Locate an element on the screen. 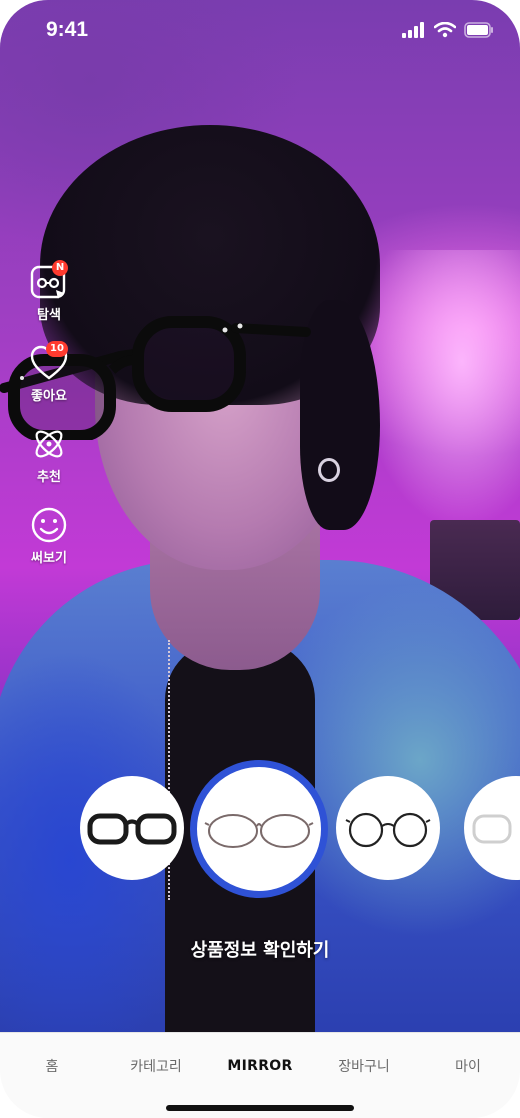  status-icons is located at coordinates (448, 30).